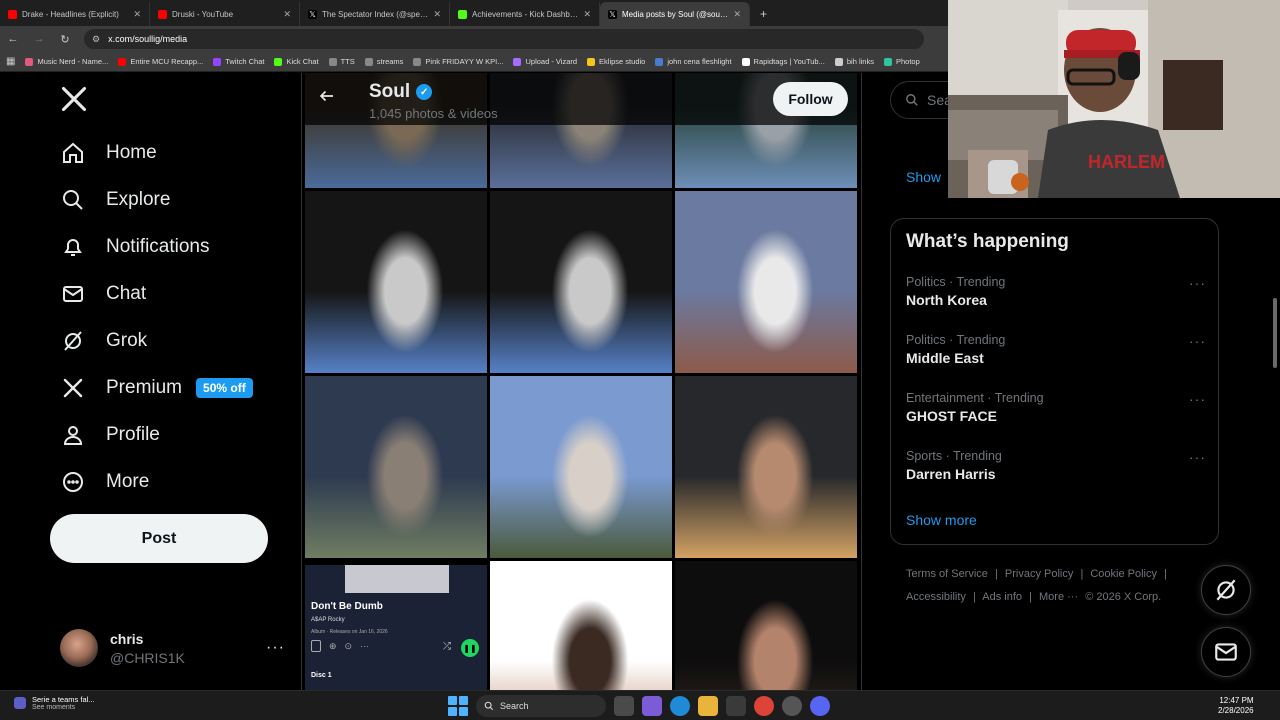 The width and height of the screenshot is (1280, 720). Describe the element at coordinates (675, 14) in the screenshot. I see `browser-tab-active: 𝕏 Media posts by Soul (@soullig ✕` at that location.